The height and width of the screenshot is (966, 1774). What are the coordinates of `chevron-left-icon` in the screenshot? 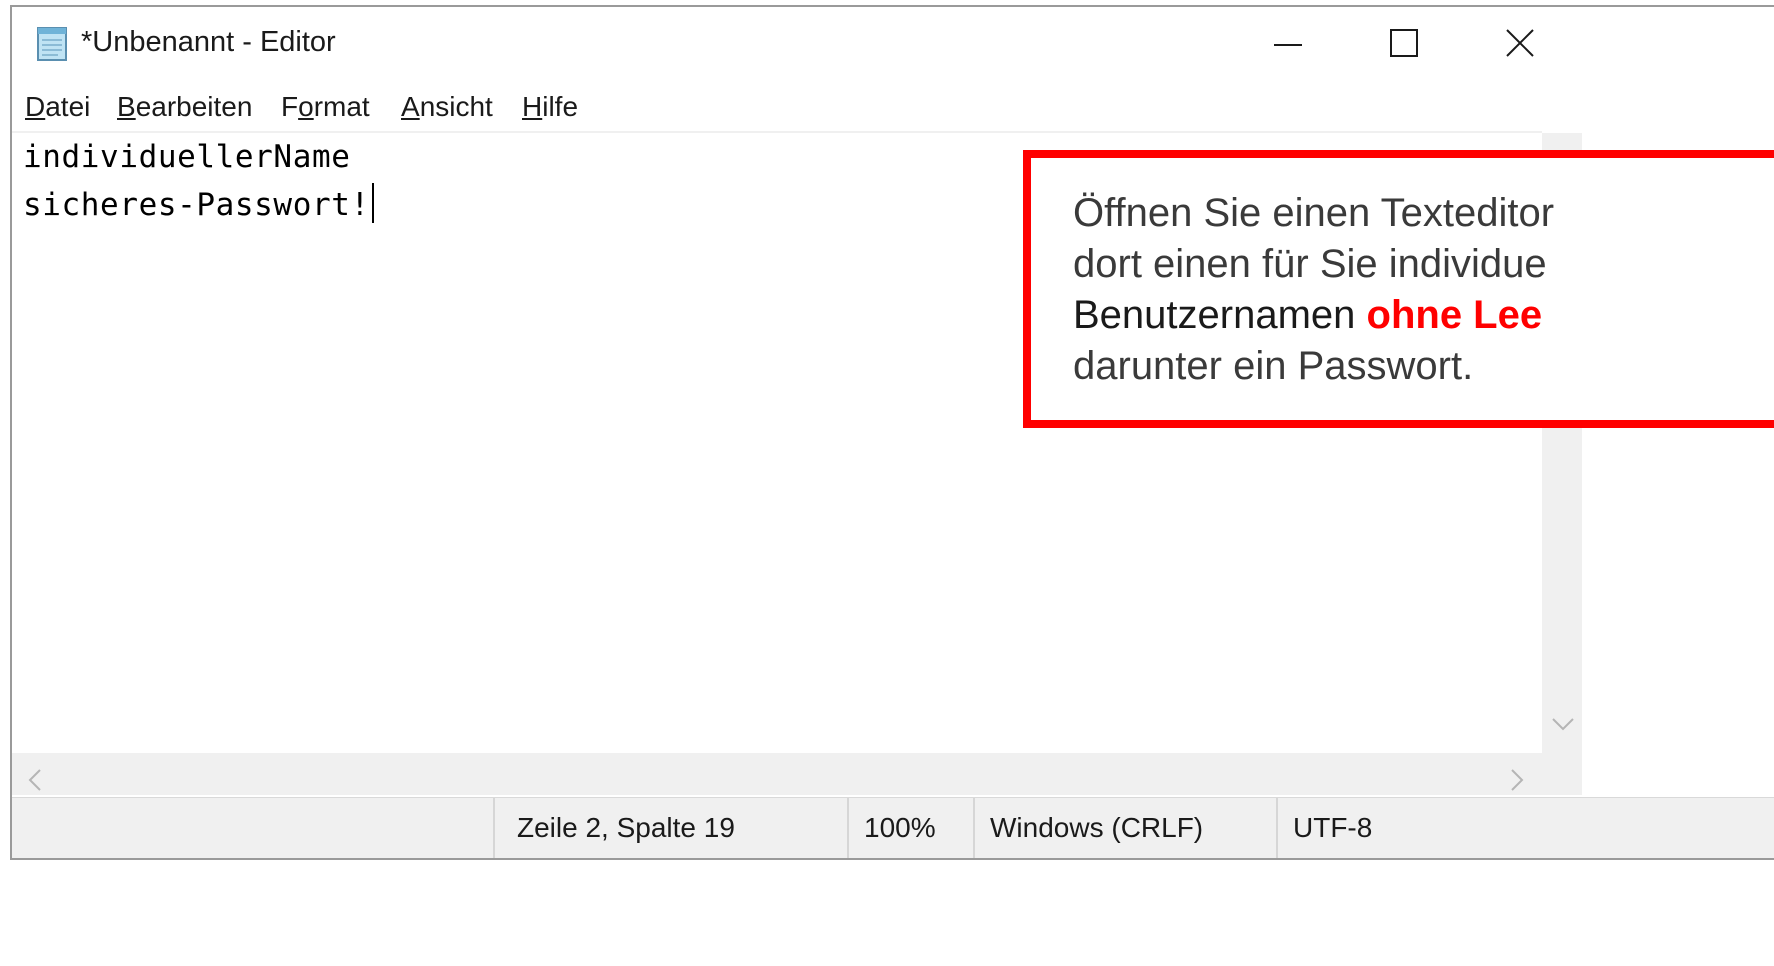 It's located at (35, 780).